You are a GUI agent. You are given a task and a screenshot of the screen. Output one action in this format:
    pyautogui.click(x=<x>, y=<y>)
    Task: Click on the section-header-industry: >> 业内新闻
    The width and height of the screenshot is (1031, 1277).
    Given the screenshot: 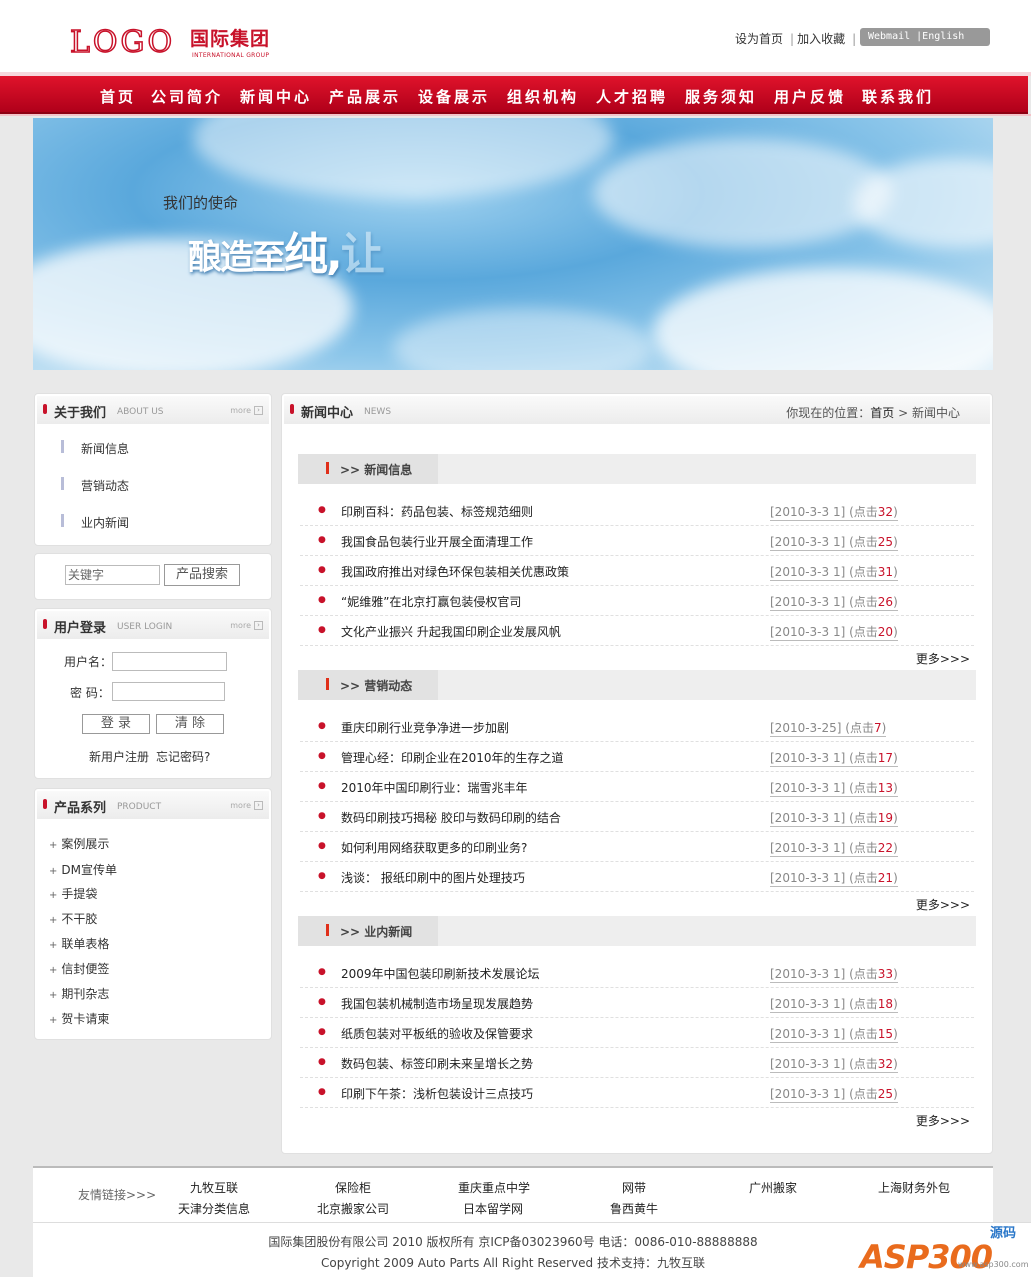 What is the action you would take?
    pyautogui.click(x=637, y=931)
    